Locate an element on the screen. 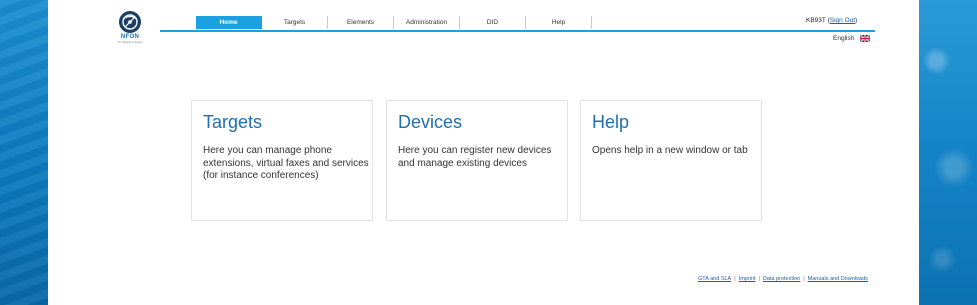 This screenshot has height=305, width=977. sign-out-link: Sign Out is located at coordinates (842, 20).